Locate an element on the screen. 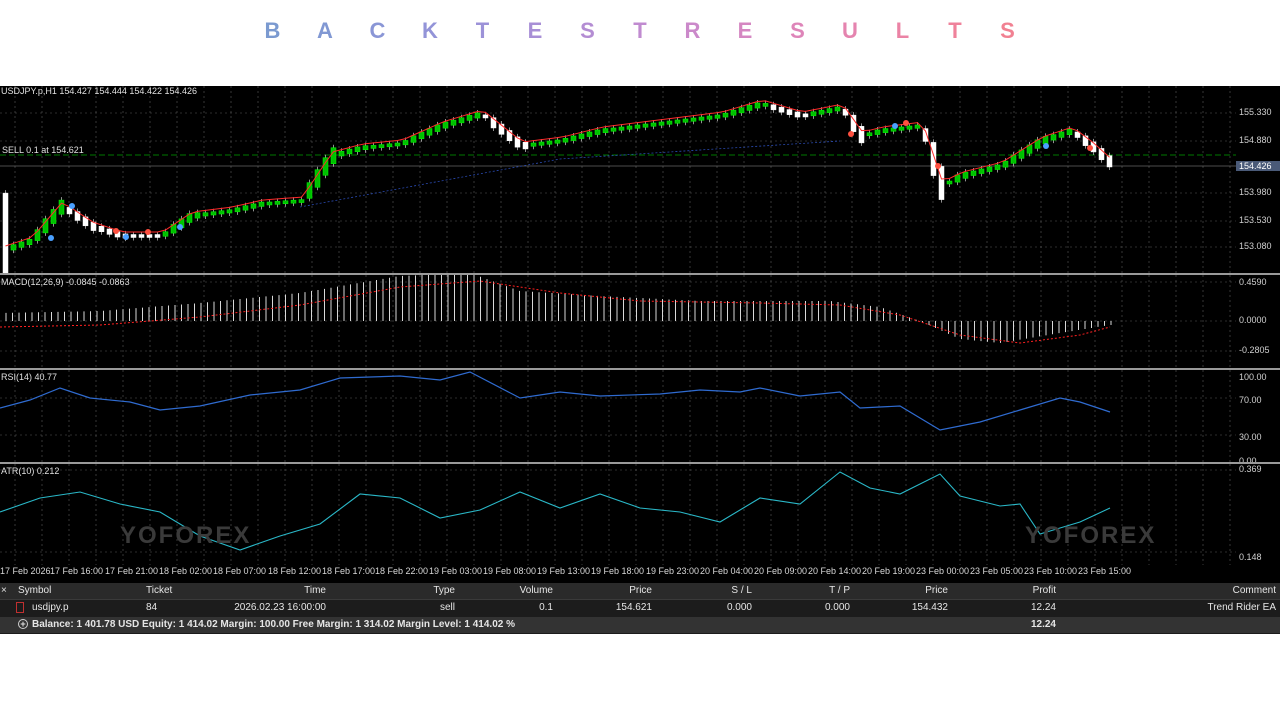  cell-sl: 0.000 is located at coordinates (739, 607).